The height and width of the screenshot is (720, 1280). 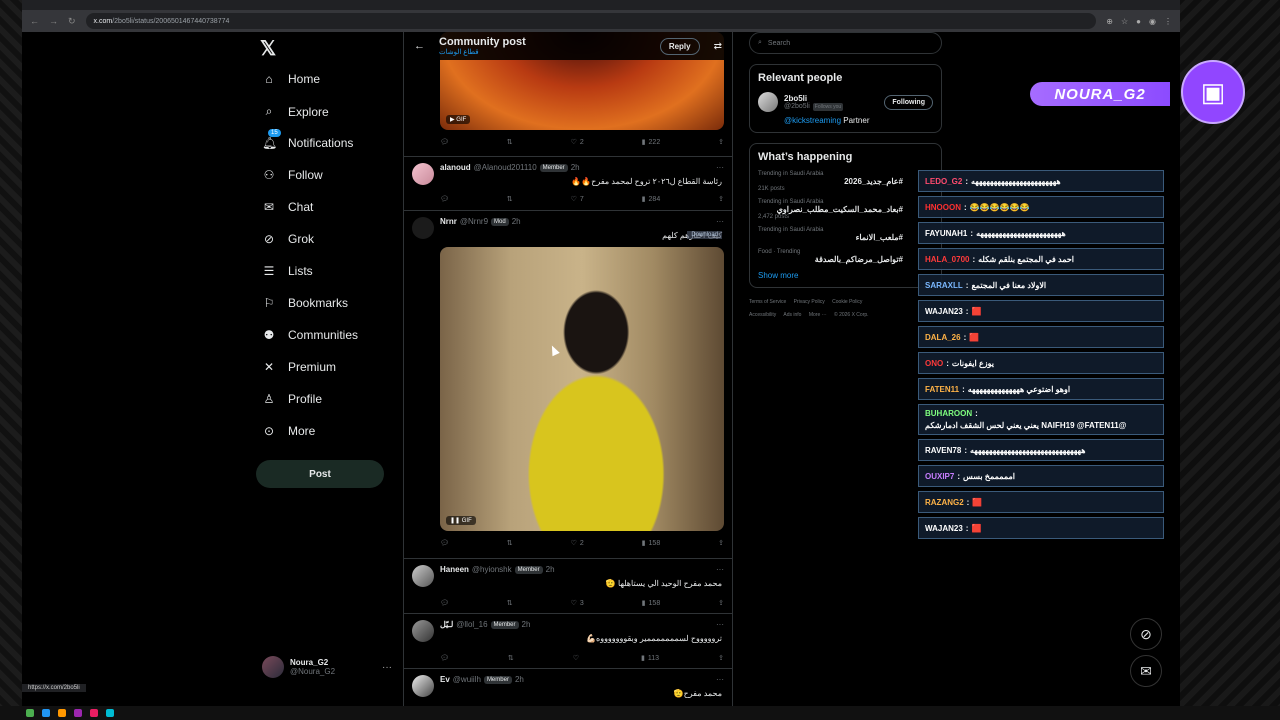 What do you see at coordinates (577, 199) in the screenshot?
I see `like-button: ♡ 7` at bounding box center [577, 199].